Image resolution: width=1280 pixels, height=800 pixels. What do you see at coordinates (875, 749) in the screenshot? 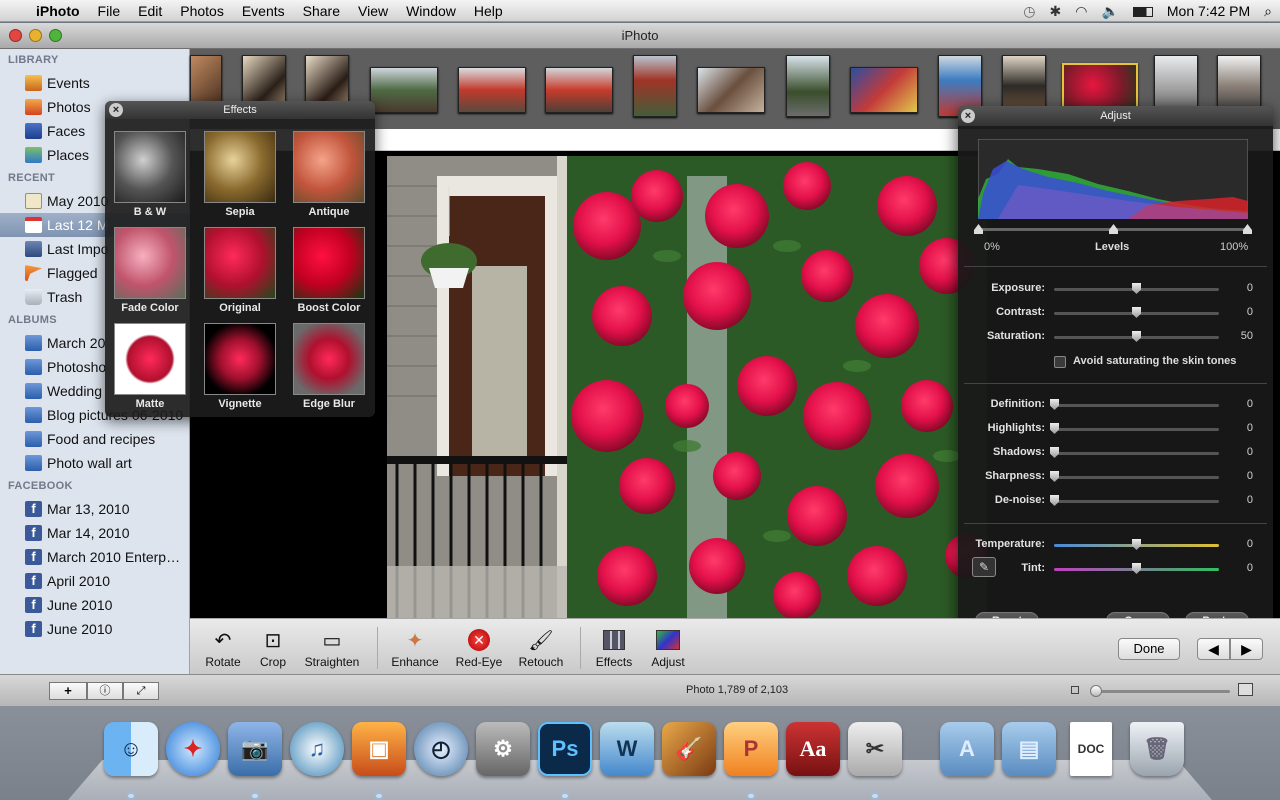
I see `scissors-icon: ✂` at bounding box center [875, 749].